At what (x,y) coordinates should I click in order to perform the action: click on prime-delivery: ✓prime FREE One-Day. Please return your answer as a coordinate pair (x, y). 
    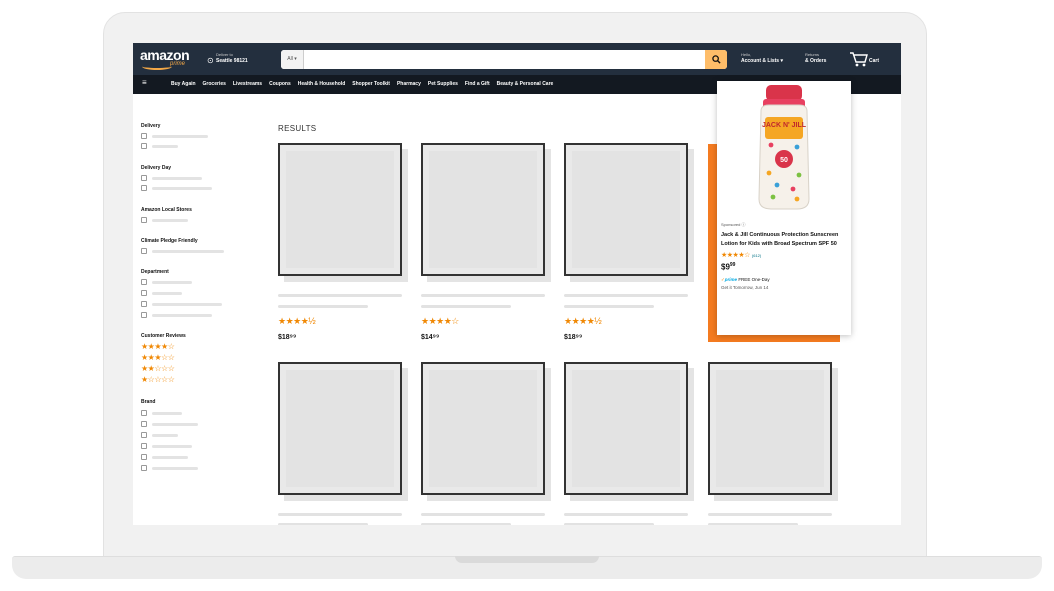
    Looking at the image, I should click on (784, 280).